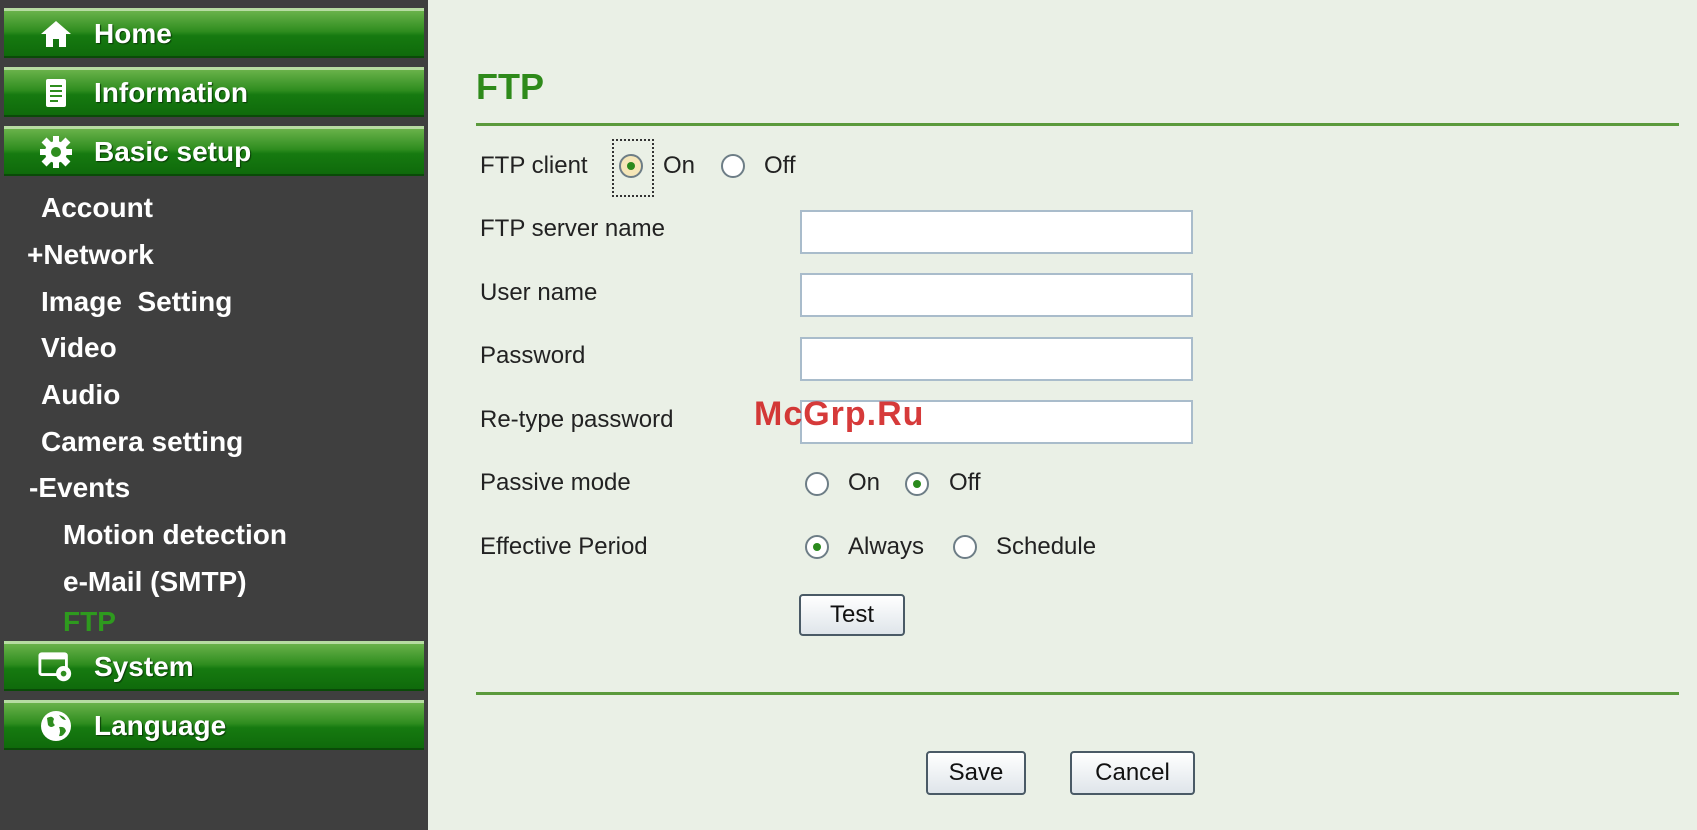  Describe the element at coordinates (679, 166) in the screenshot. I see `ftp-client-on-label: On` at that location.